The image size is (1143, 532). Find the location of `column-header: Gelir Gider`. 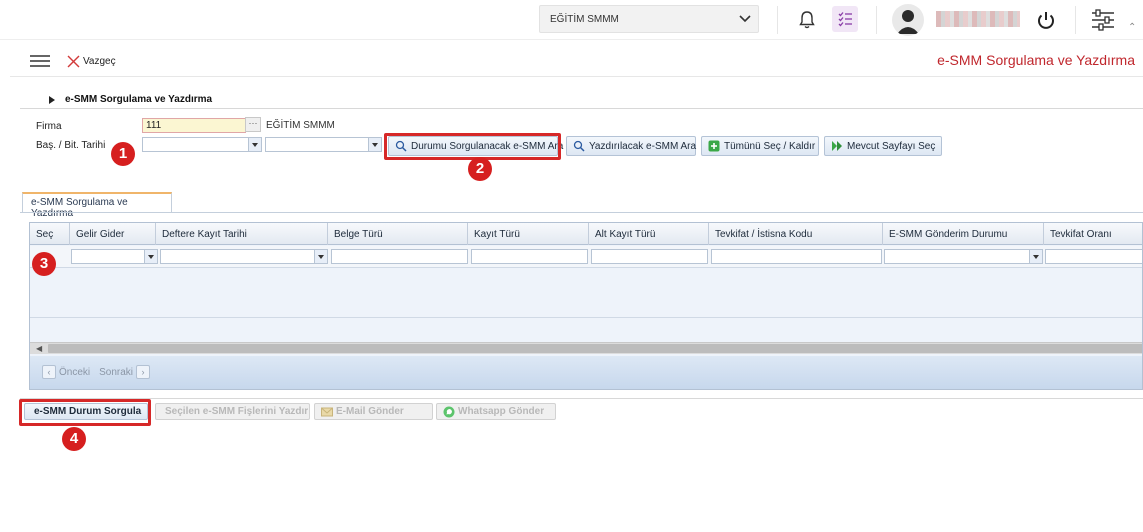

column-header: Gelir Gider is located at coordinates (113, 234).